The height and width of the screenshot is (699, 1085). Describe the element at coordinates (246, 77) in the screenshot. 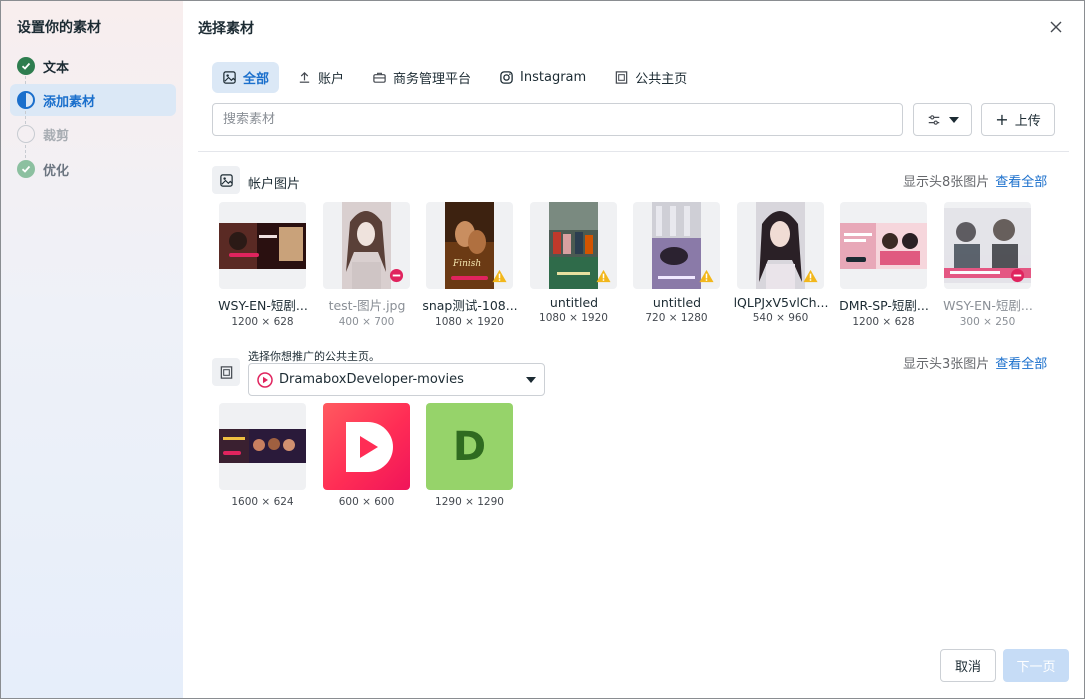

I see `tab-all: 全部` at that location.